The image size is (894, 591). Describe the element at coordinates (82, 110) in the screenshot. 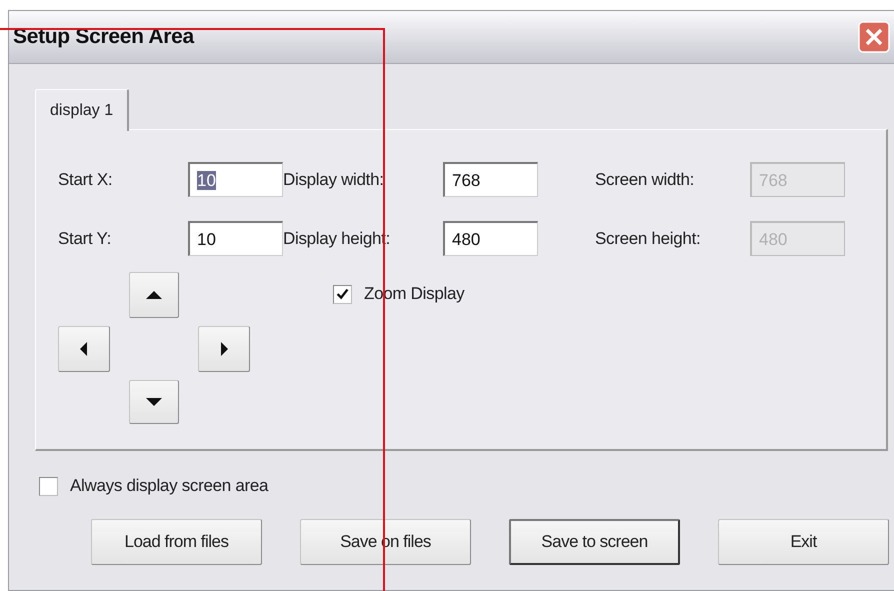

I see `tab: display 1` at that location.